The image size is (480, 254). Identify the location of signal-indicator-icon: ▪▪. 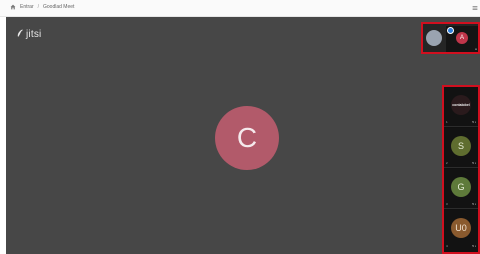
(475, 49).